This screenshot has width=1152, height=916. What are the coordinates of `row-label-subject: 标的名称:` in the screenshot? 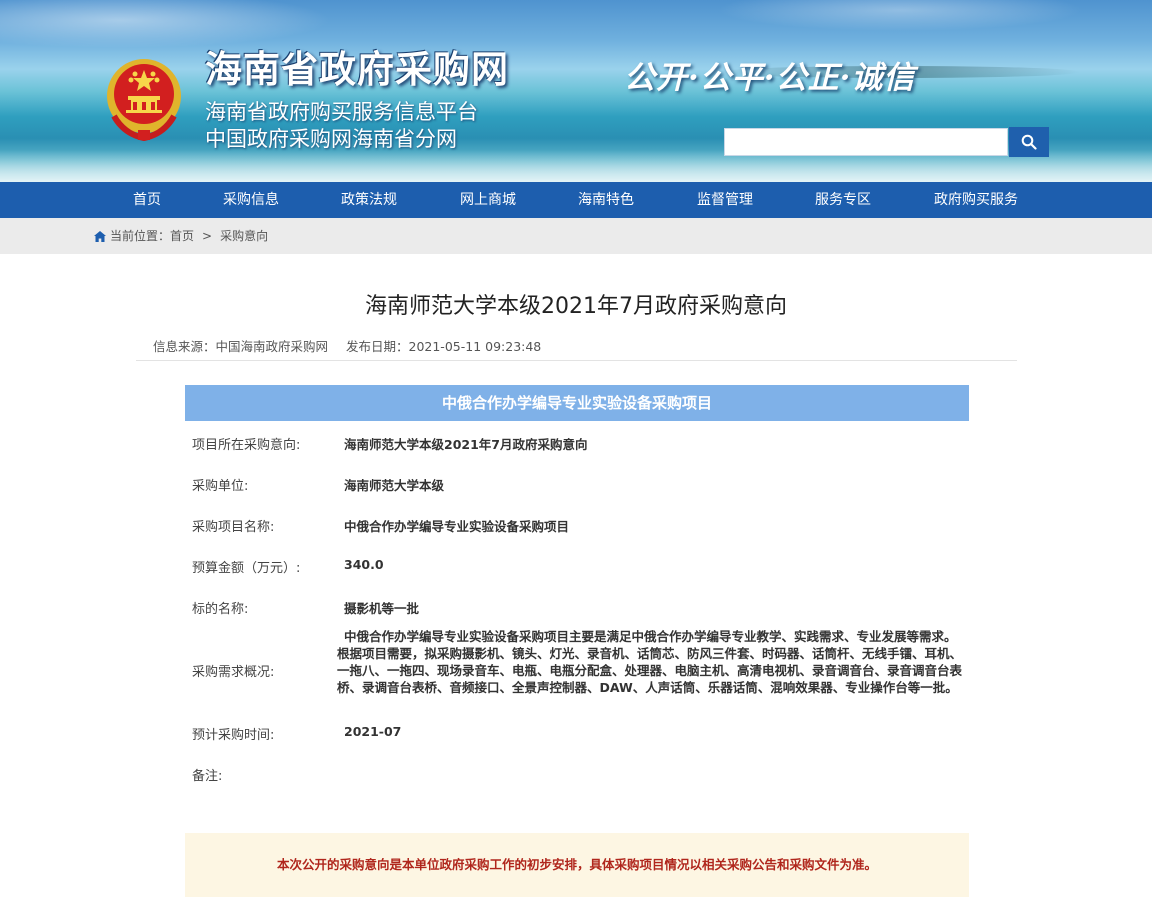 It's located at (220, 609).